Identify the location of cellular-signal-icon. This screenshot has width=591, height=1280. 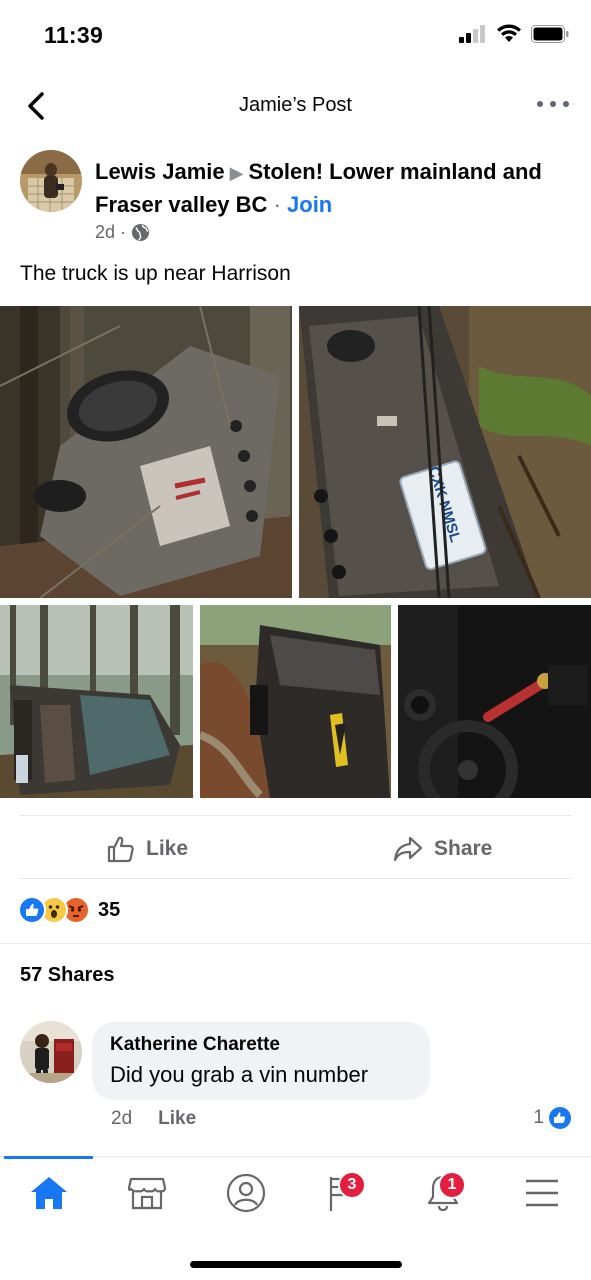
(472, 33).